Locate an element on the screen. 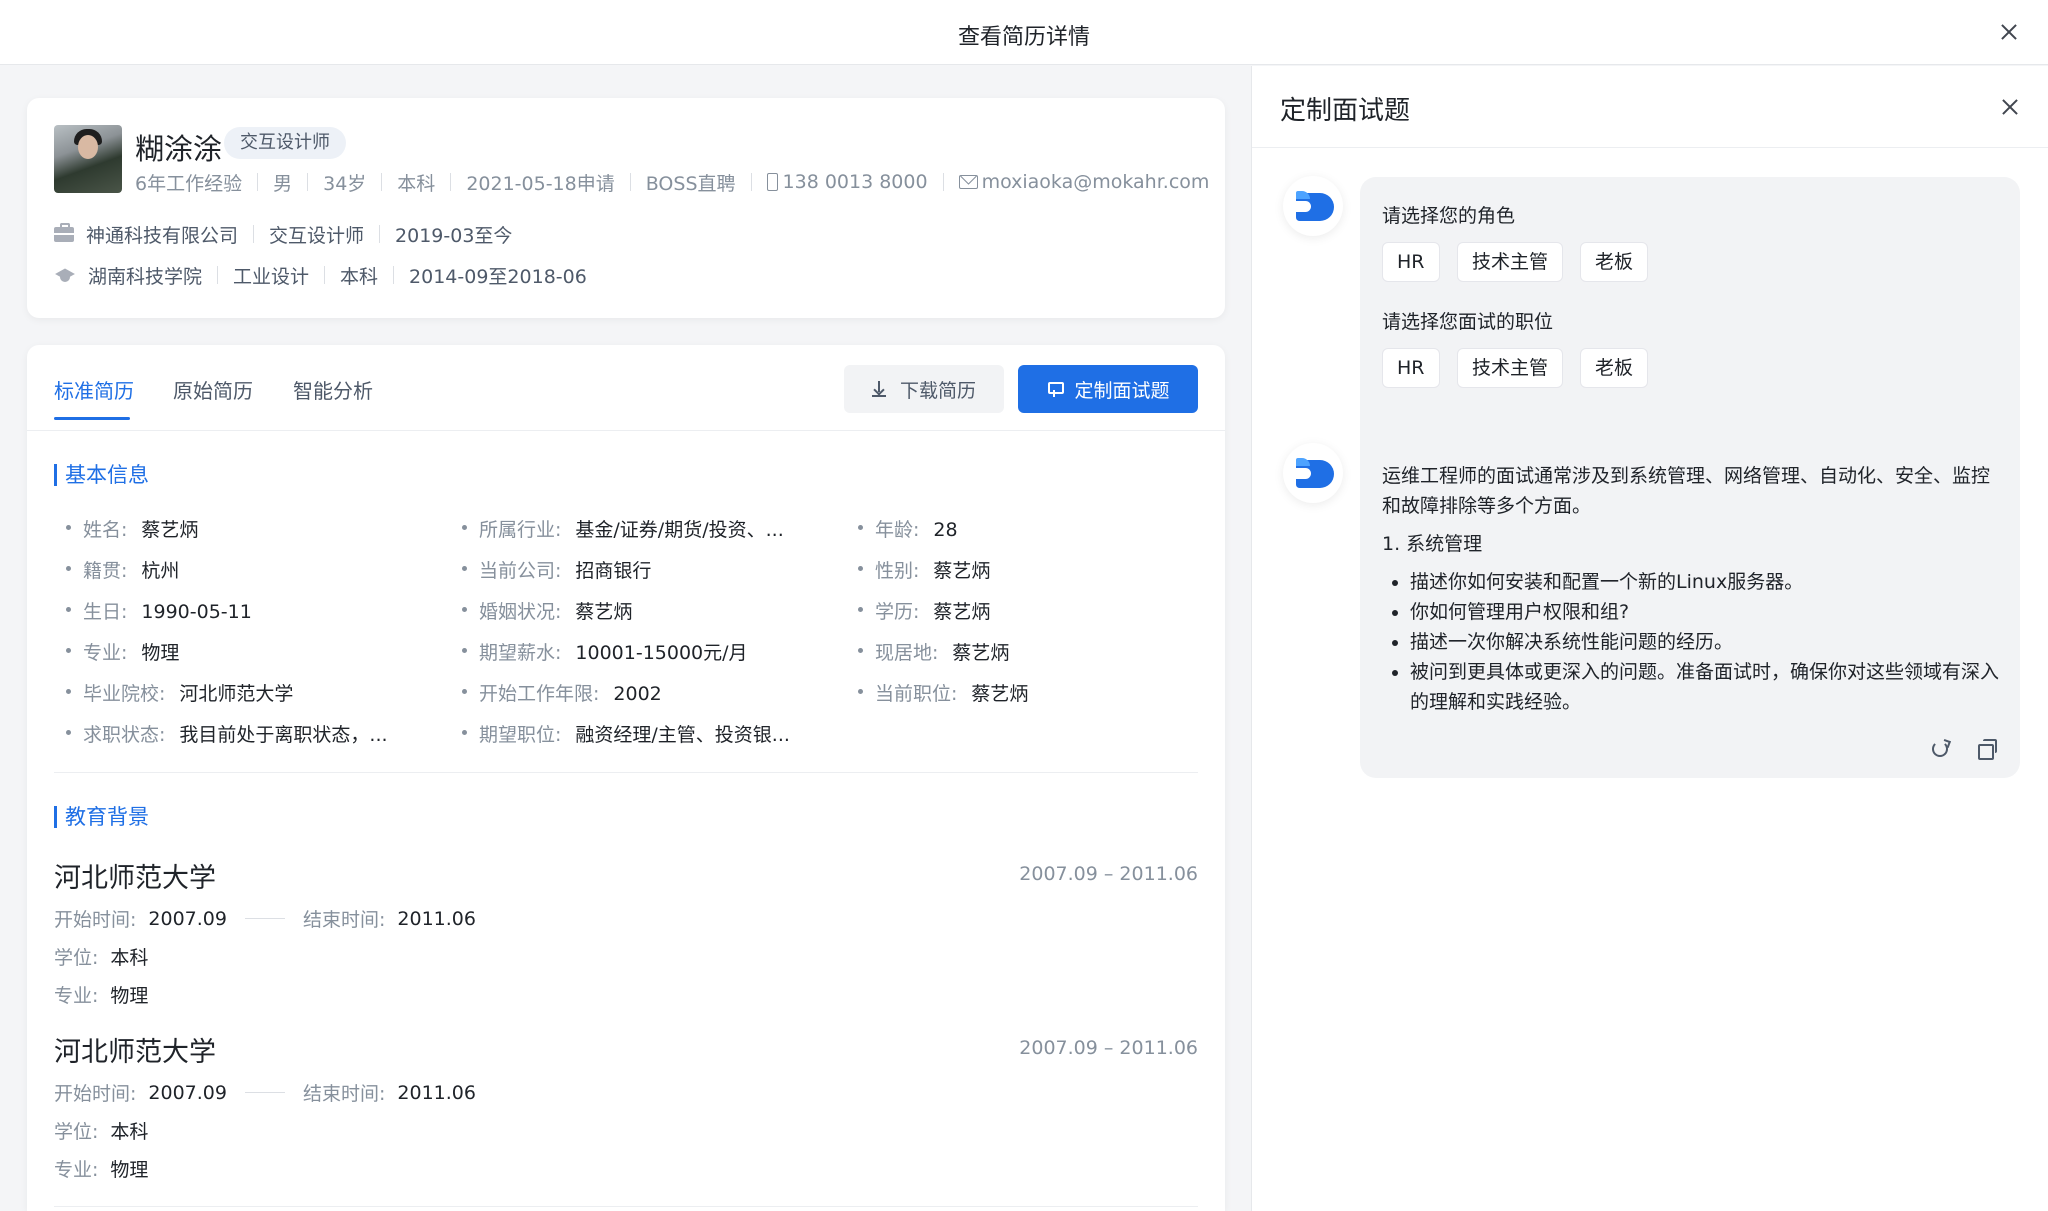 This screenshot has width=2048, height=1211. tab-original-resume: 原始简历 is located at coordinates (213, 389).